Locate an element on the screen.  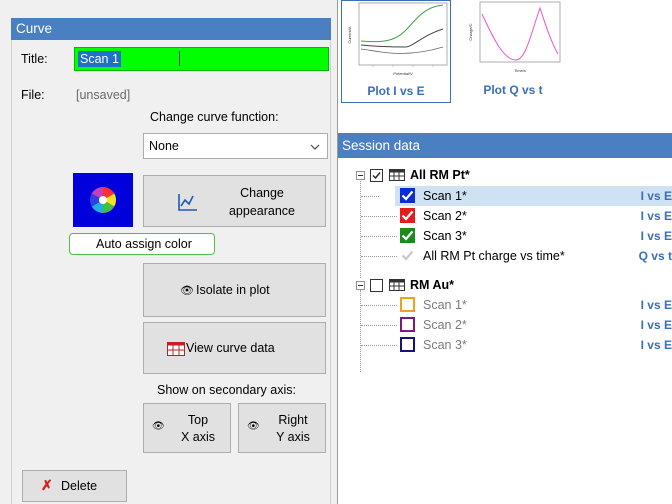
isolate-label: Isolate in plot is located at coordinates (233, 290).